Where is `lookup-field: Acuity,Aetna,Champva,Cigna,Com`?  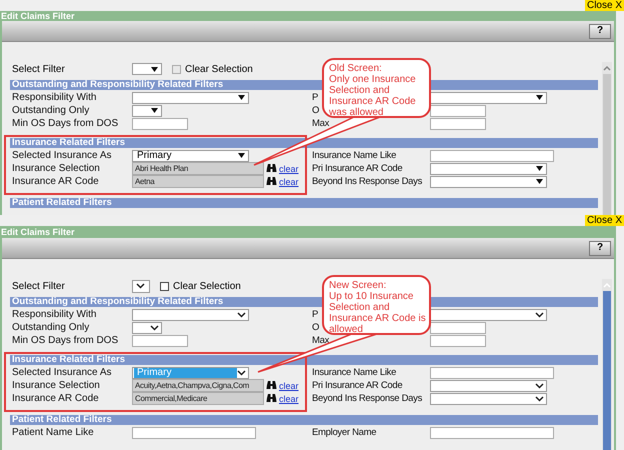 lookup-field: Acuity,Aetna,Champva,Cigna,Com is located at coordinates (198, 385).